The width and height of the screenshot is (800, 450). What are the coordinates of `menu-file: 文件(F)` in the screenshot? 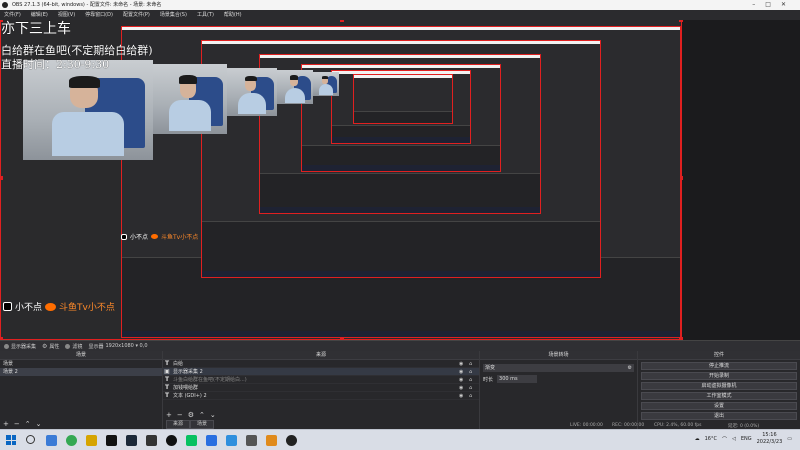 It's located at (12, 15).